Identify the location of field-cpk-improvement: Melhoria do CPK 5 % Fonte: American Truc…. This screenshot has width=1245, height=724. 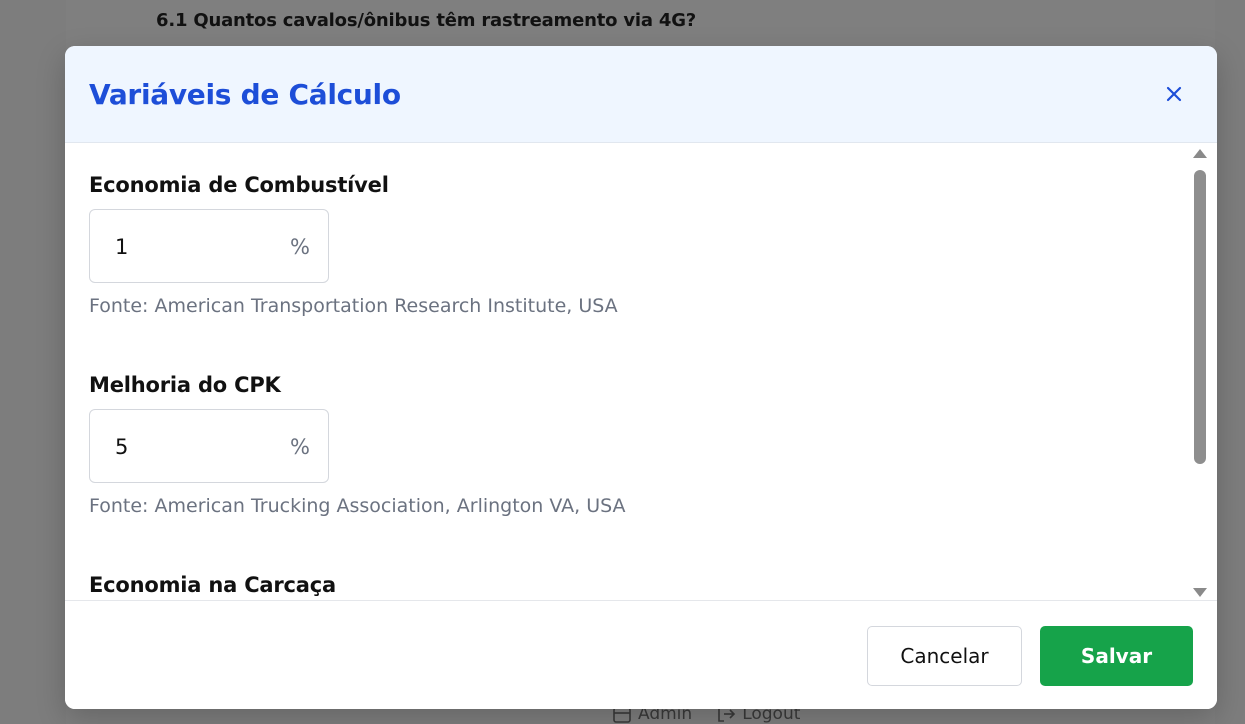
(357, 445).